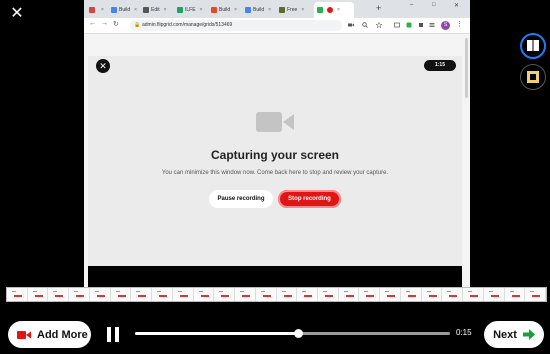 Image resolution: width=550 pixels, height=354 pixels. I want to click on recording-dot-icon, so click(330, 10).